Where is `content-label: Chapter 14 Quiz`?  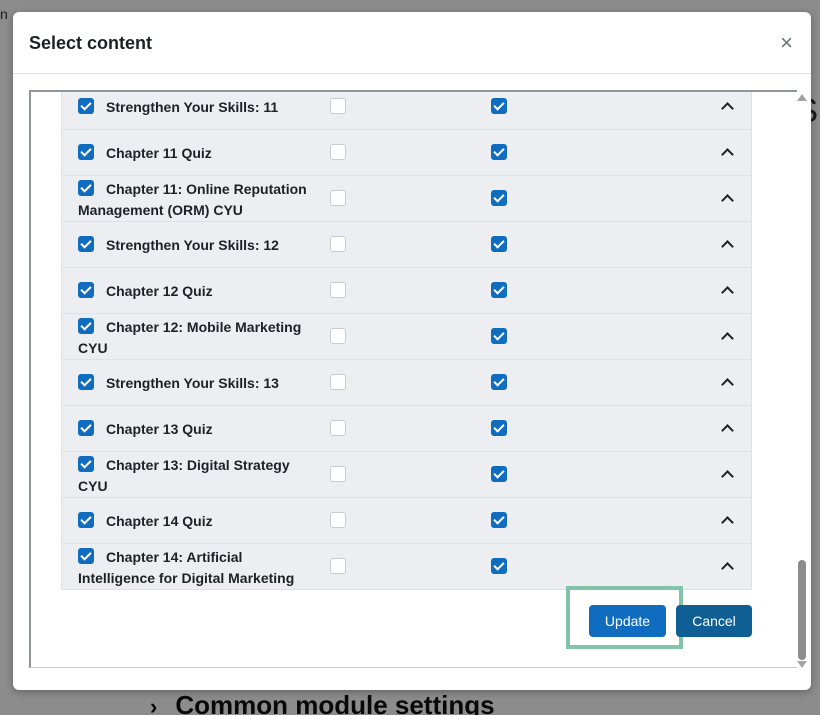
content-label: Chapter 14 Quiz is located at coordinates (159, 521).